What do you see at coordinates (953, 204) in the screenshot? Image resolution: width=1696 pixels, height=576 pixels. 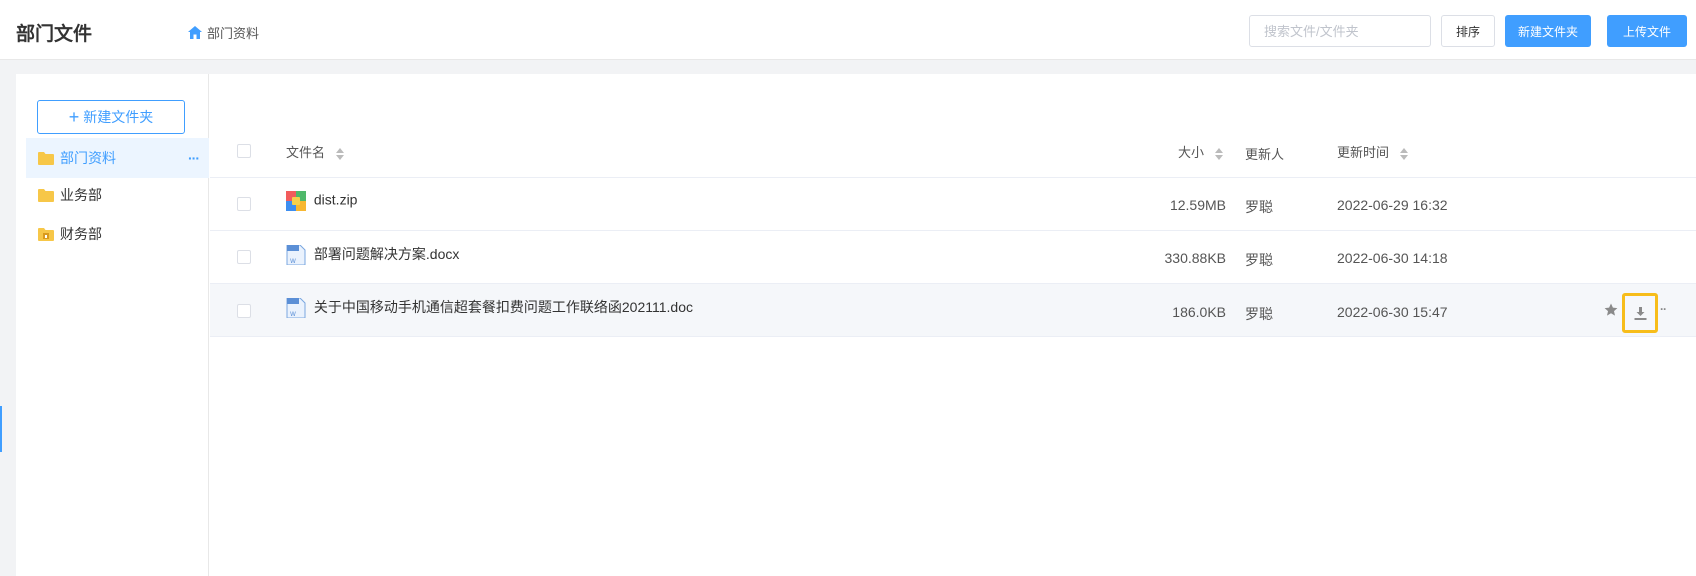 I see `table-row: dist.zip 12.59MB 罗聪 2022-06-29 16:32` at bounding box center [953, 204].